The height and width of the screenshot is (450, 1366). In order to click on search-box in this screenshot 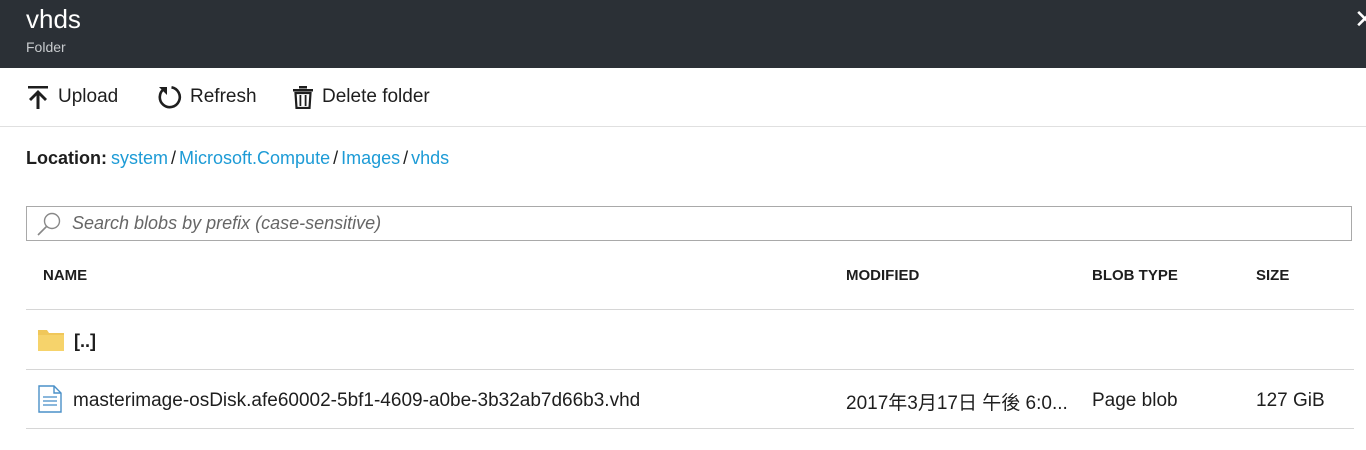, I will do `click(689, 223)`.